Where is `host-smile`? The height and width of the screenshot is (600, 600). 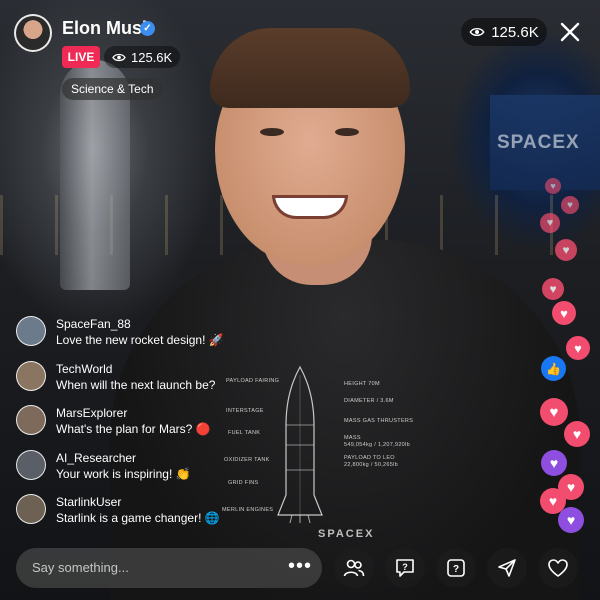 host-smile is located at coordinates (310, 207).